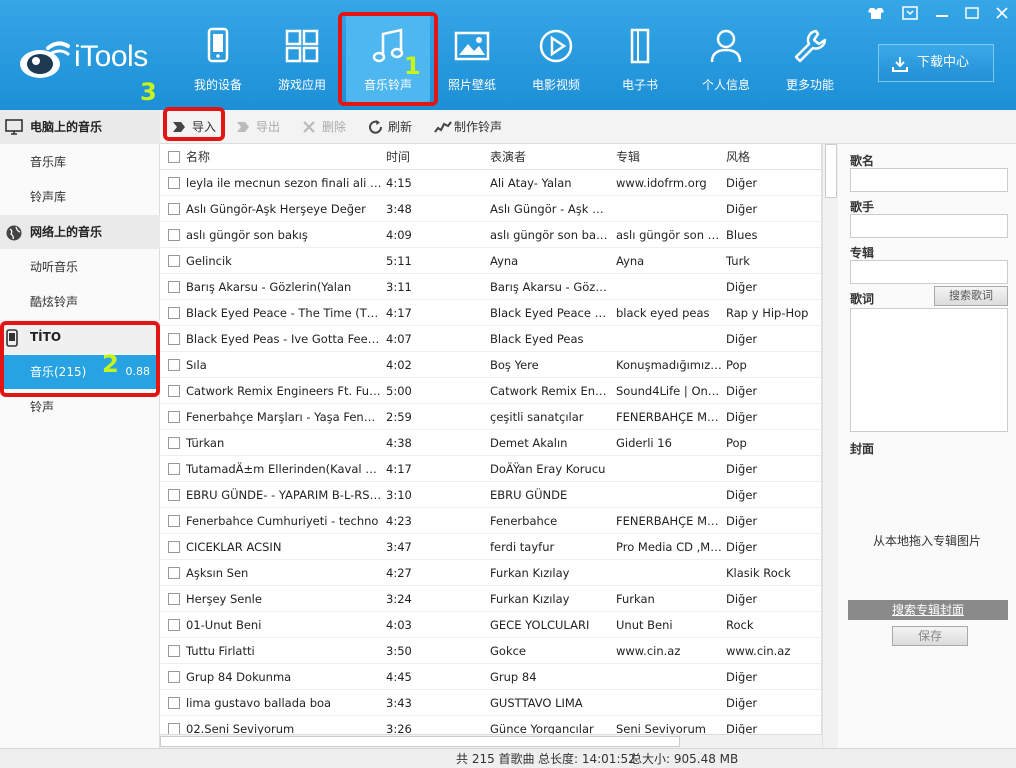 This screenshot has width=1016, height=768. I want to click on cover-drop-zone: 从本地拖入专辑图片, so click(927, 540).